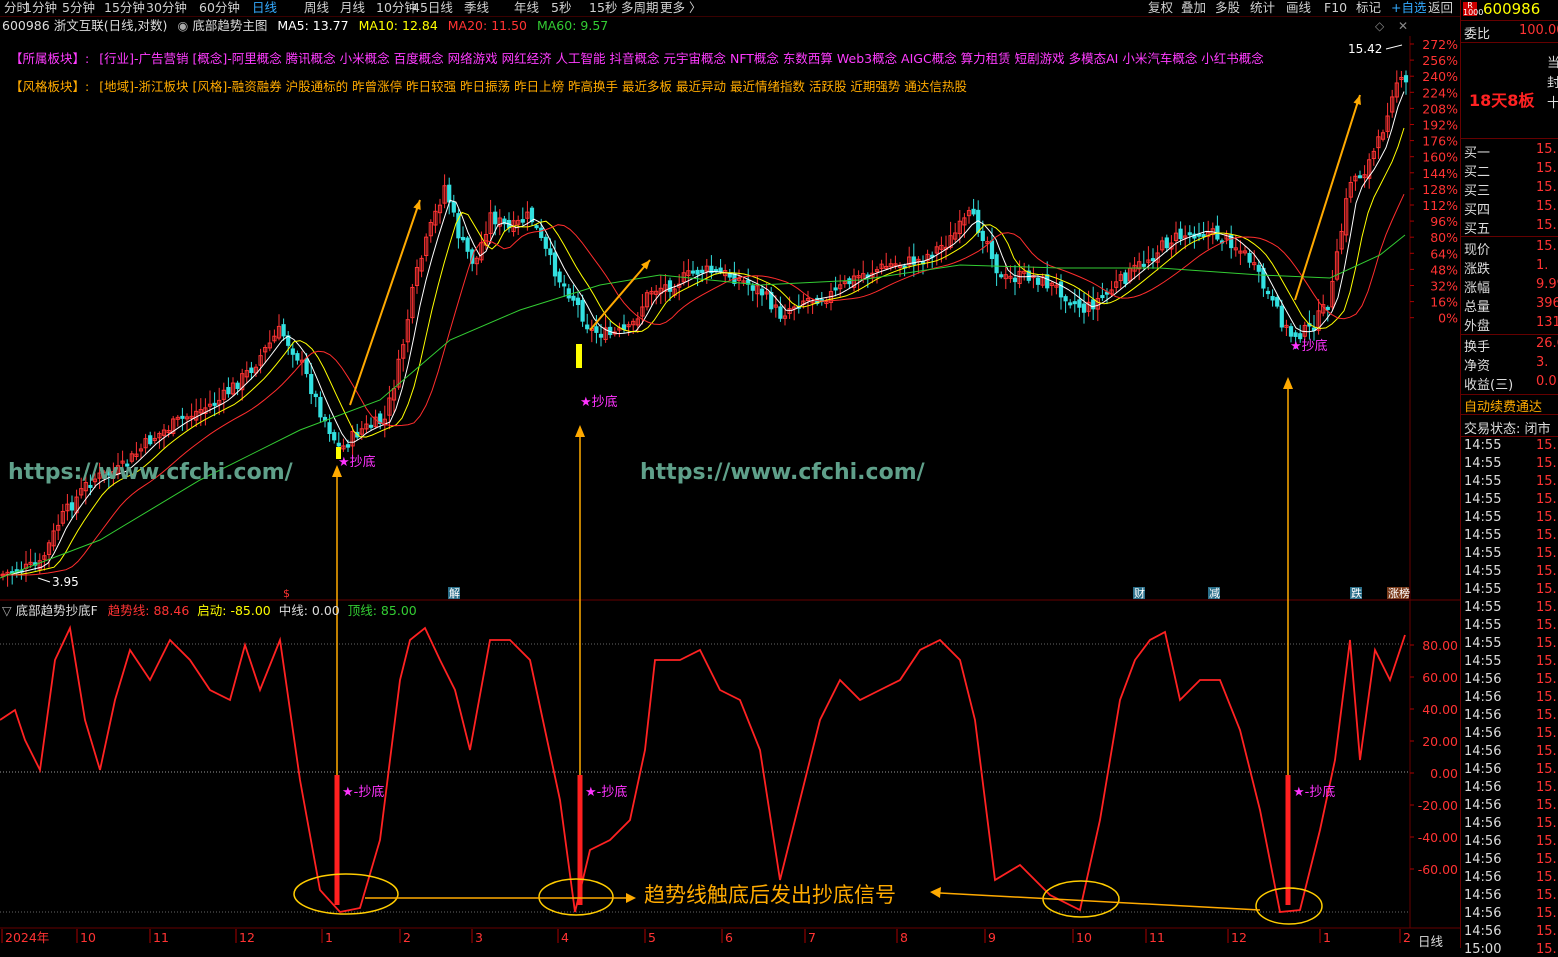 This screenshot has height=957, width=1558. Describe the element at coordinates (1546, 553) in the screenshot. I see `tick-price-6: 15.` at that location.